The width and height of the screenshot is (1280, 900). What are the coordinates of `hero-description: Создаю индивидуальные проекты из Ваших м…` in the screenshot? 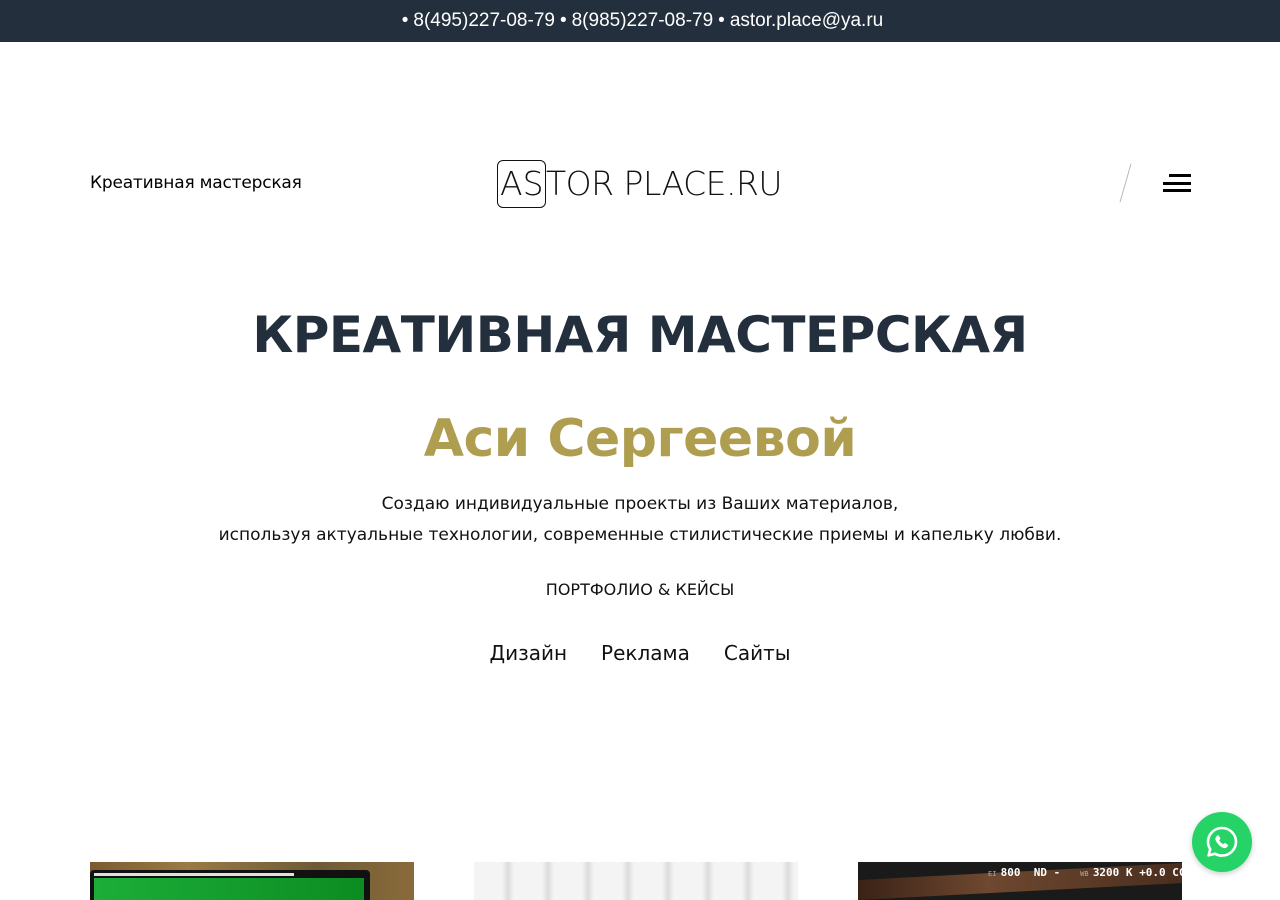 It's located at (640, 520).